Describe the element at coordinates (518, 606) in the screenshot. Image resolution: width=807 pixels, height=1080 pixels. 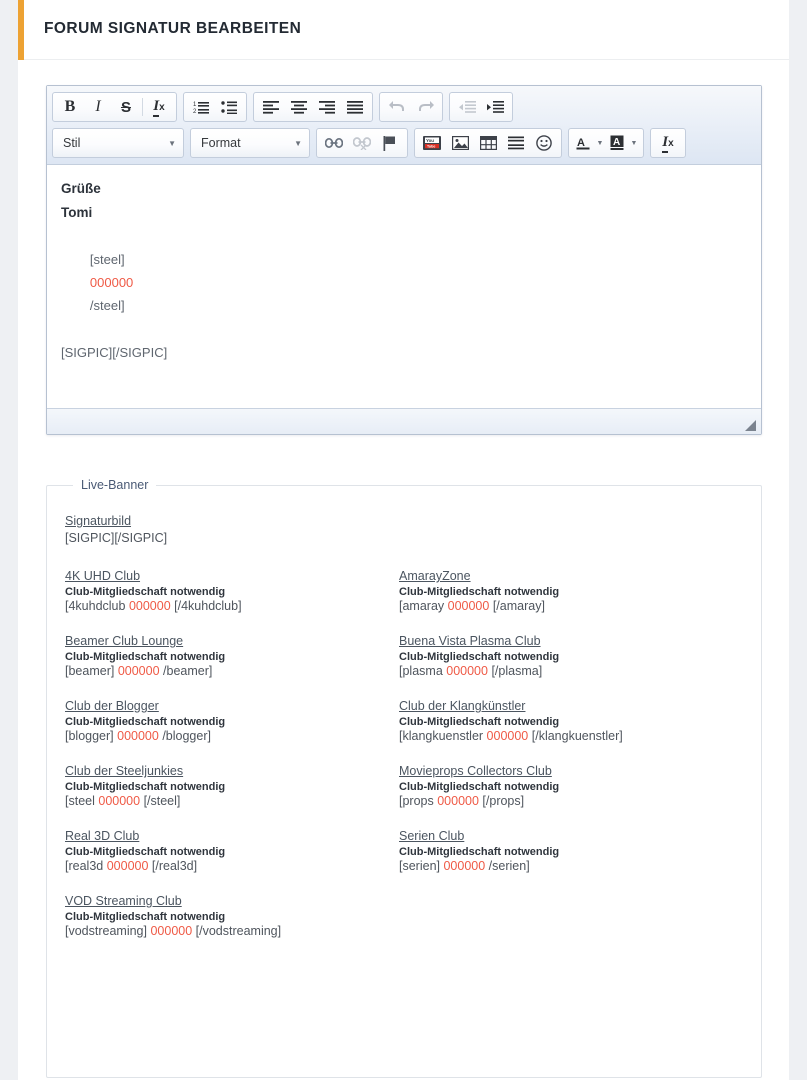
I see `club-bbcode-close: [/amaray]` at that location.